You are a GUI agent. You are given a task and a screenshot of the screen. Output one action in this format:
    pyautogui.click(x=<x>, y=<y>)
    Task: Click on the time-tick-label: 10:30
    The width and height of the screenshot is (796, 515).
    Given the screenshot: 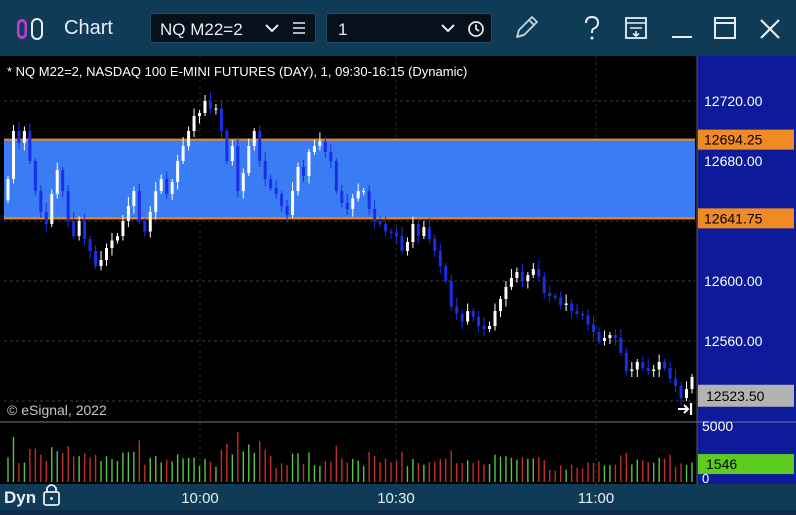 What is the action you would take?
    pyautogui.click(x=396, y=498)
    